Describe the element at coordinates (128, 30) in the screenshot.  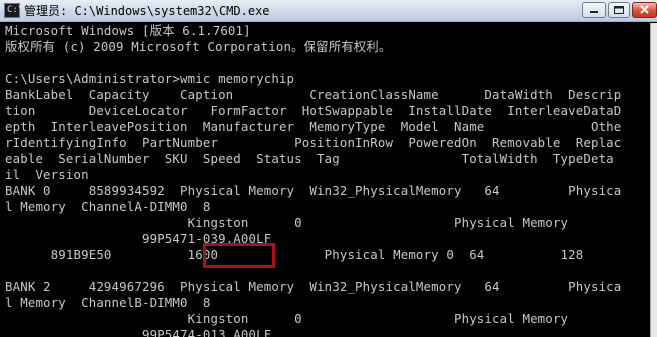
I see `console-line: Microsoft Windows [版本 6.1.7601]` at that location.